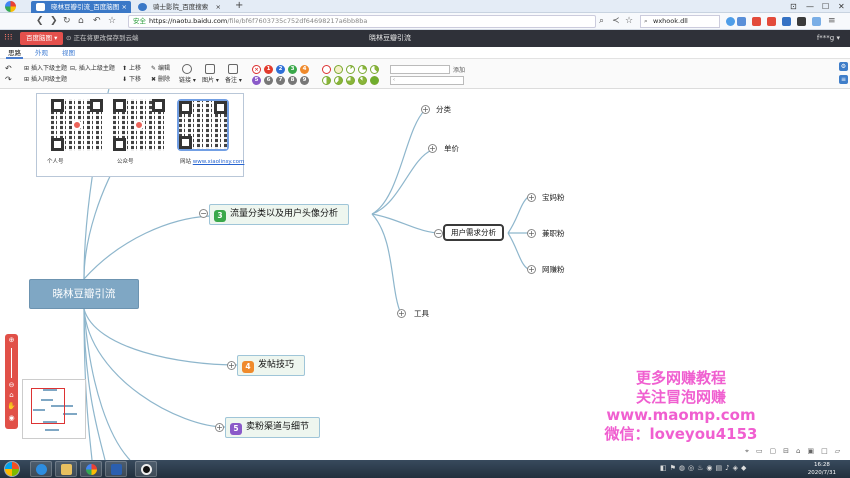 Image resolution: width=850 pixels, height=478 pixels. I want to click on priority-5: 5, so click(256, 80).